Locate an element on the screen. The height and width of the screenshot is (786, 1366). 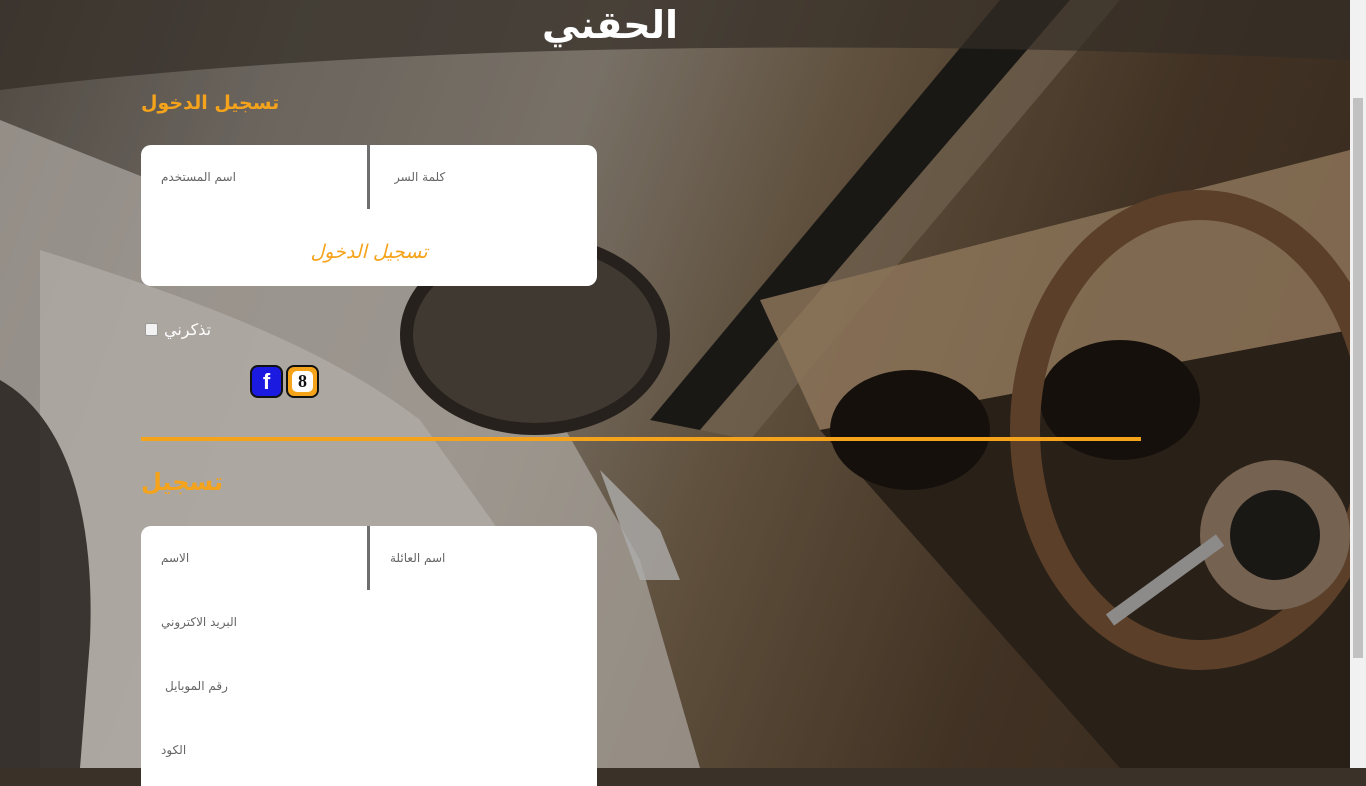
login-card: تسجيل الدخول is located at coordinates (369, 215).